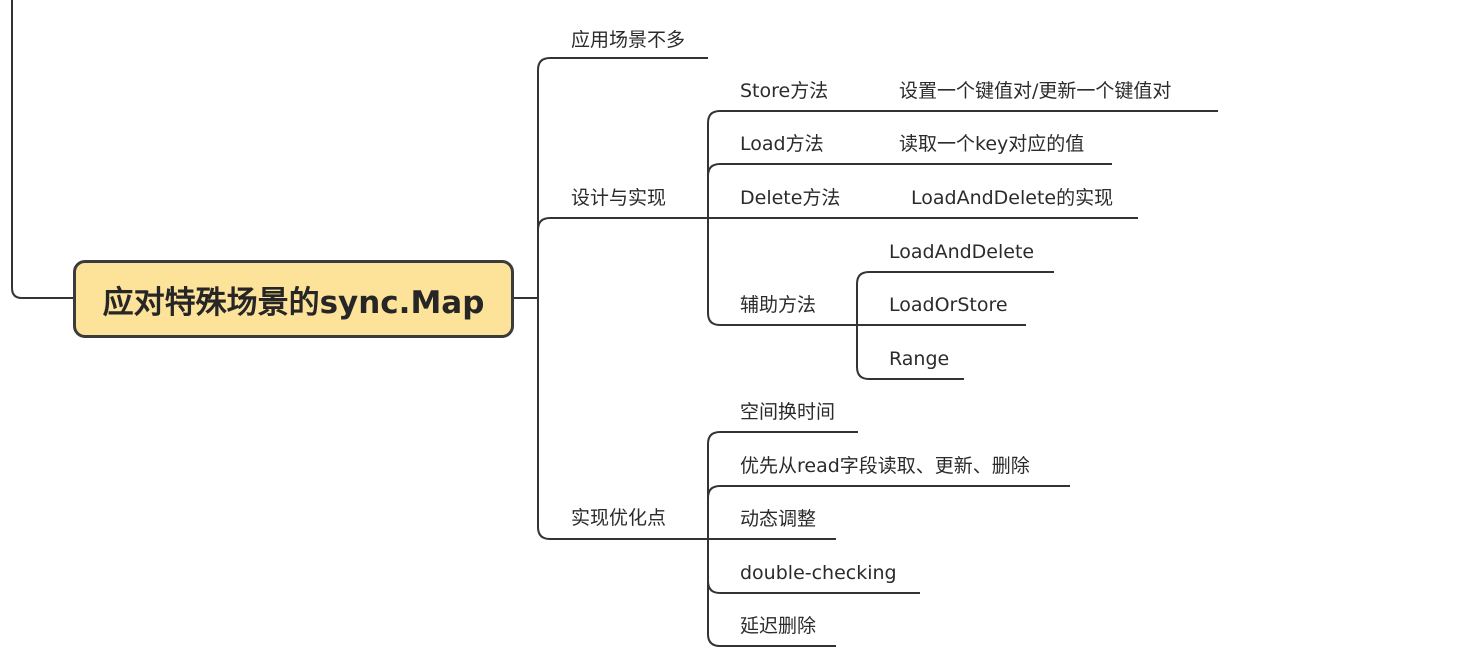 The image size is (1473, 660). What do you see at coordinates (42, 149) in the screenshot?
I see `parent-connector` at bounding box center [42, 149].